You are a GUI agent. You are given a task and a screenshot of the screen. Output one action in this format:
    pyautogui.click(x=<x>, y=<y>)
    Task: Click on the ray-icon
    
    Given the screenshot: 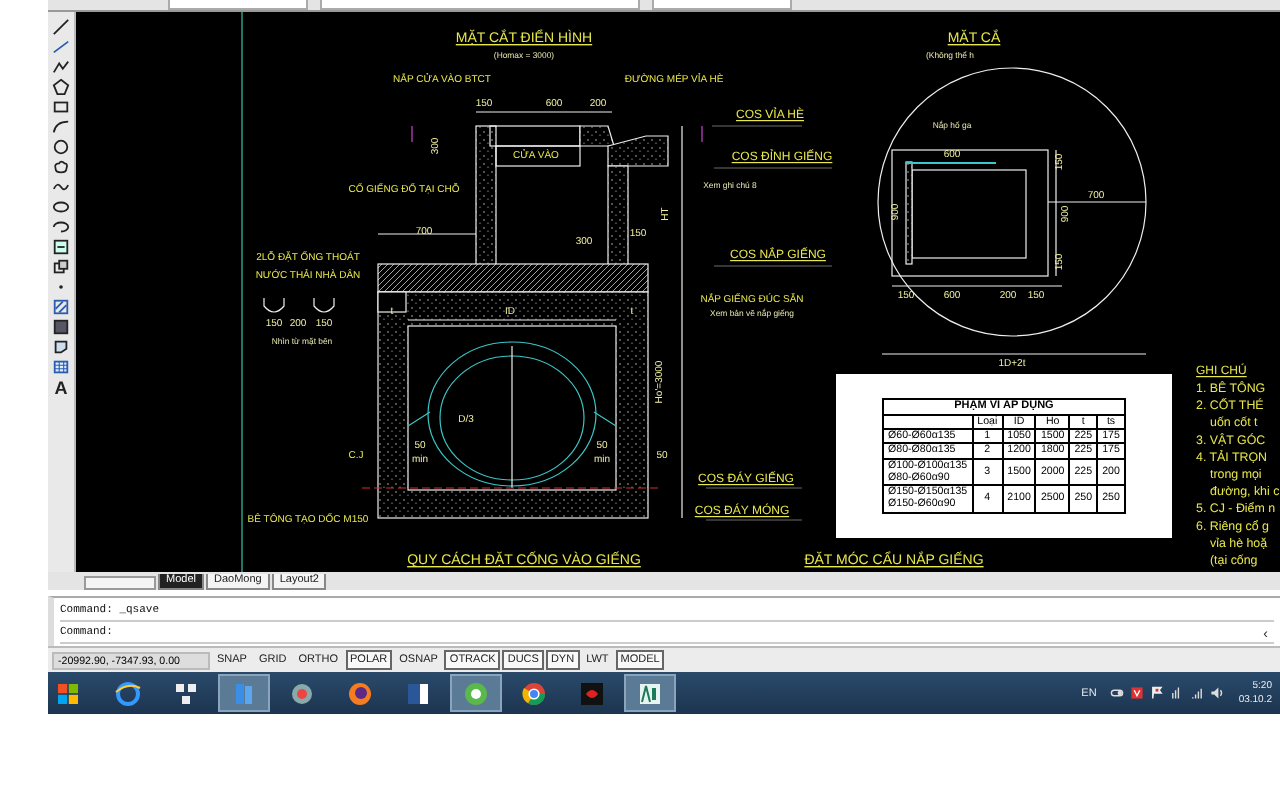 What is the action you would take?
    pyautogui.click(x=60, y=47)
    